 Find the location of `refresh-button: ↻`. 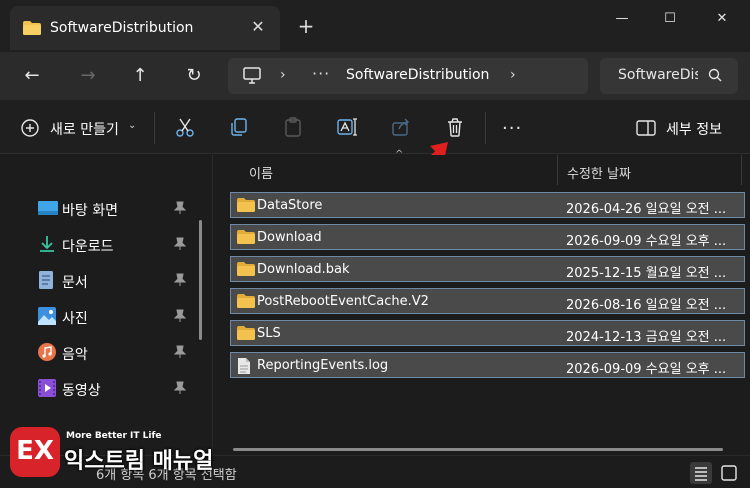

refresh-button: ↻ is located at coordinates (194, 76).